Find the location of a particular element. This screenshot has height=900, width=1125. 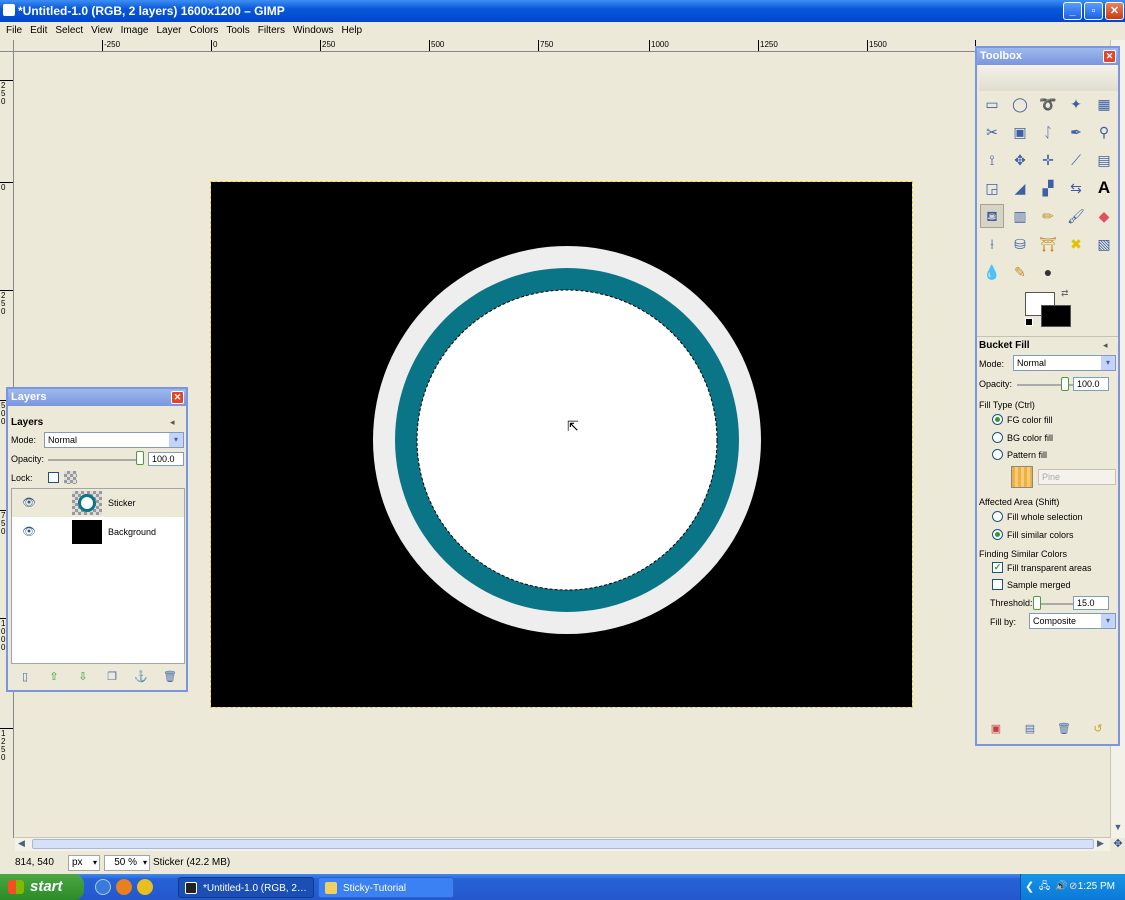

scroll-right-icon: ▶ is located at coordinates (1103, 844).